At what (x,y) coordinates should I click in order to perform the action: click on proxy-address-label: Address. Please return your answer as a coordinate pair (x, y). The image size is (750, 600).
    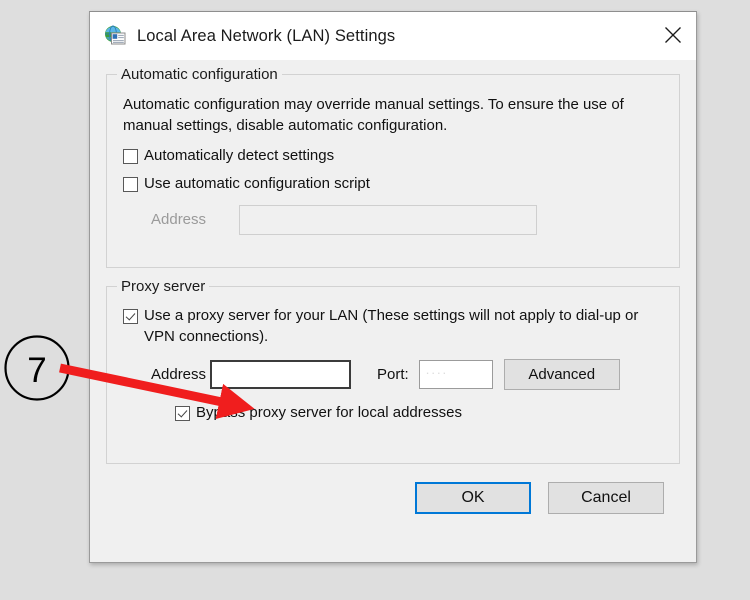
    Looking at the image, I should click on (179, 375).